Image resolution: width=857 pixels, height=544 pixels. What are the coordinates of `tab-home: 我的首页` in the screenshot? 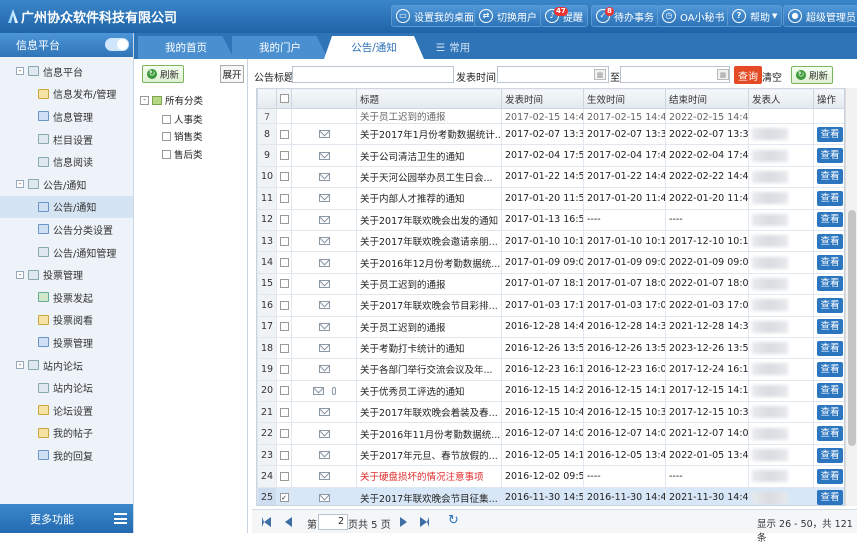 It's located at (186, 47).